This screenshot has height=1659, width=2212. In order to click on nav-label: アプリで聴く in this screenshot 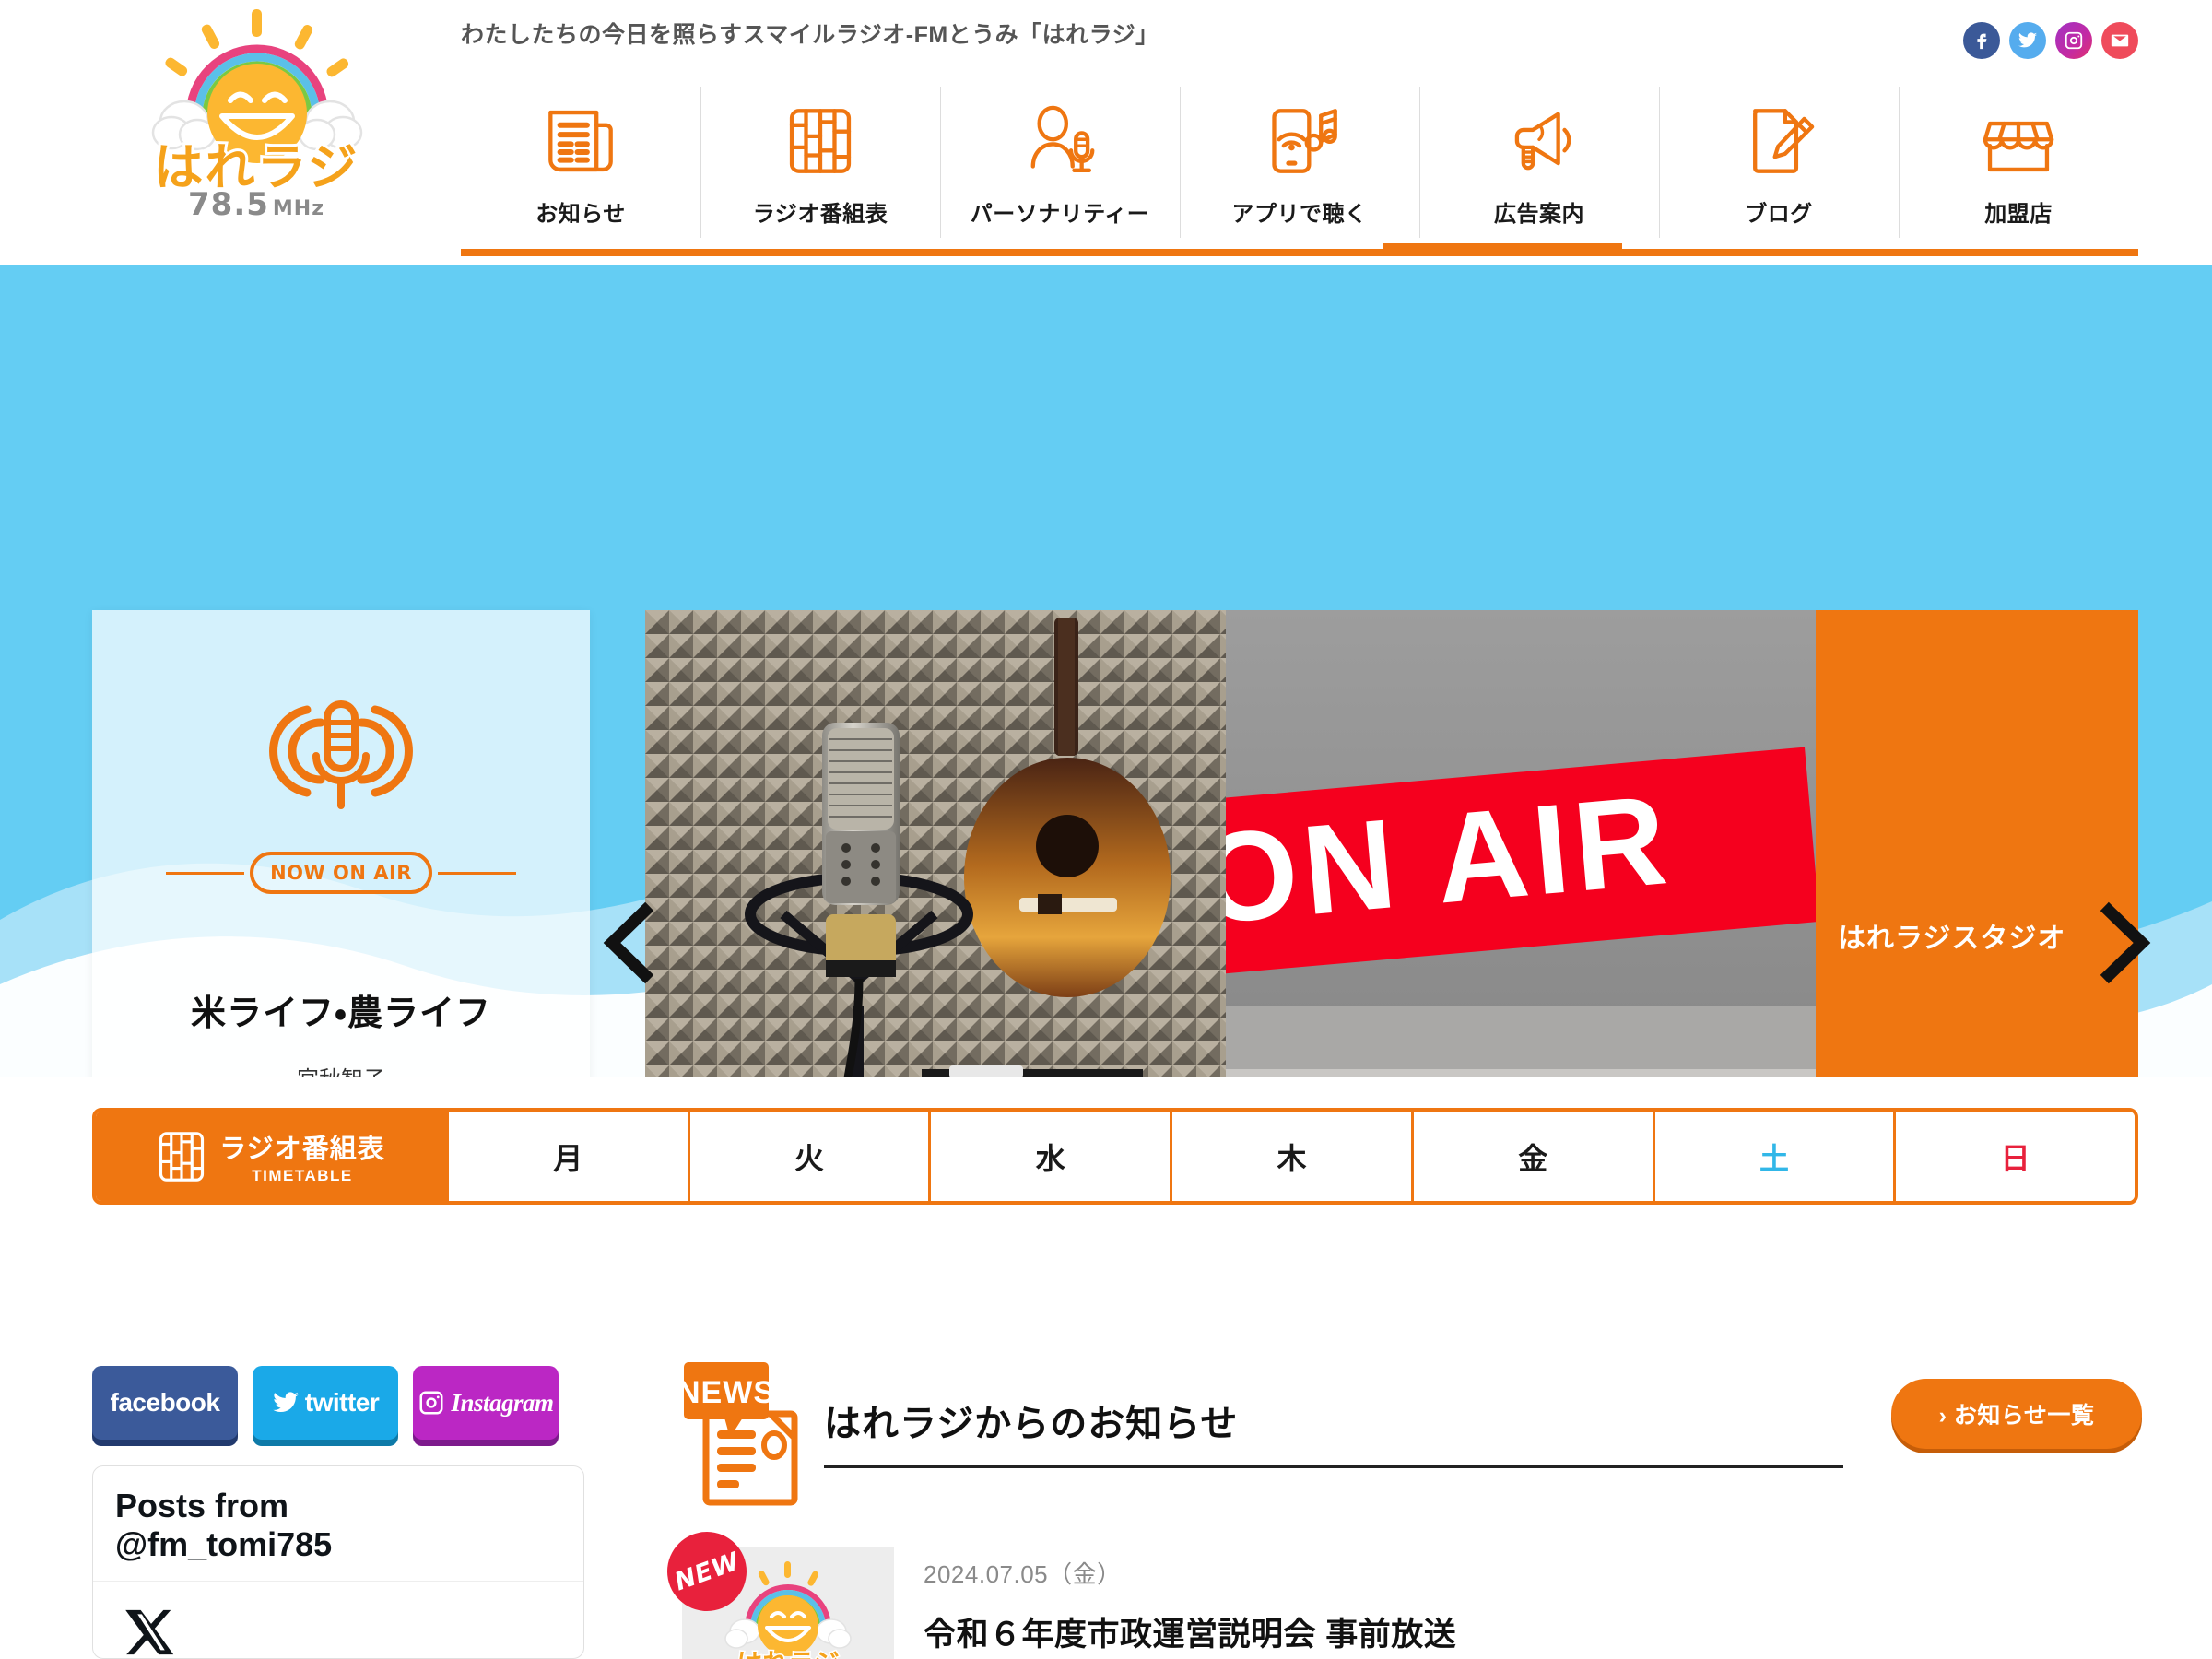, I will do `click(1299, 214)`.